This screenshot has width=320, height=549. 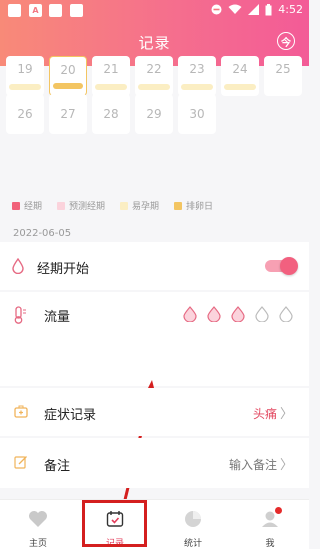 What do you see at coordinates (216, 9) in the screenshot?
I see `dnd-icon` at bounding box center [216, 9].